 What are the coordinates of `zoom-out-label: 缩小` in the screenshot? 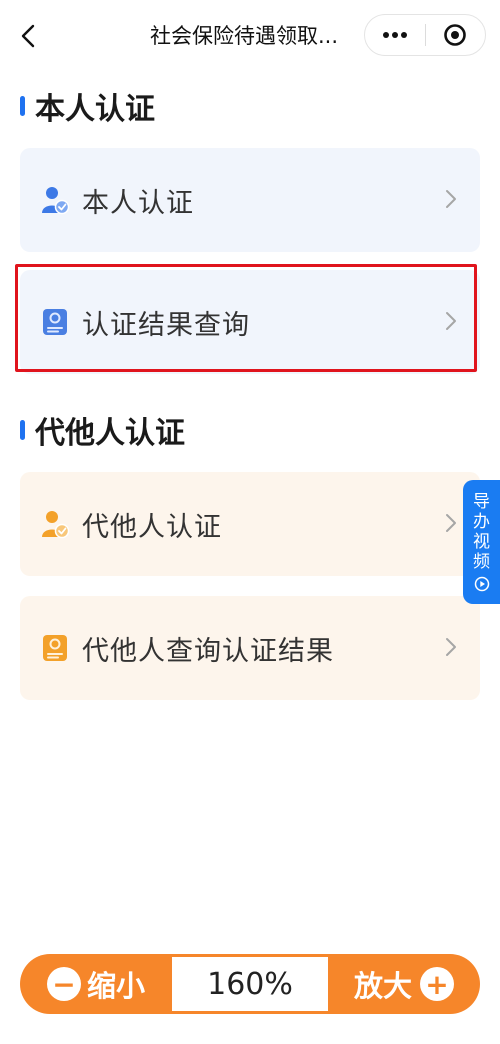 It's located at (115, 986).